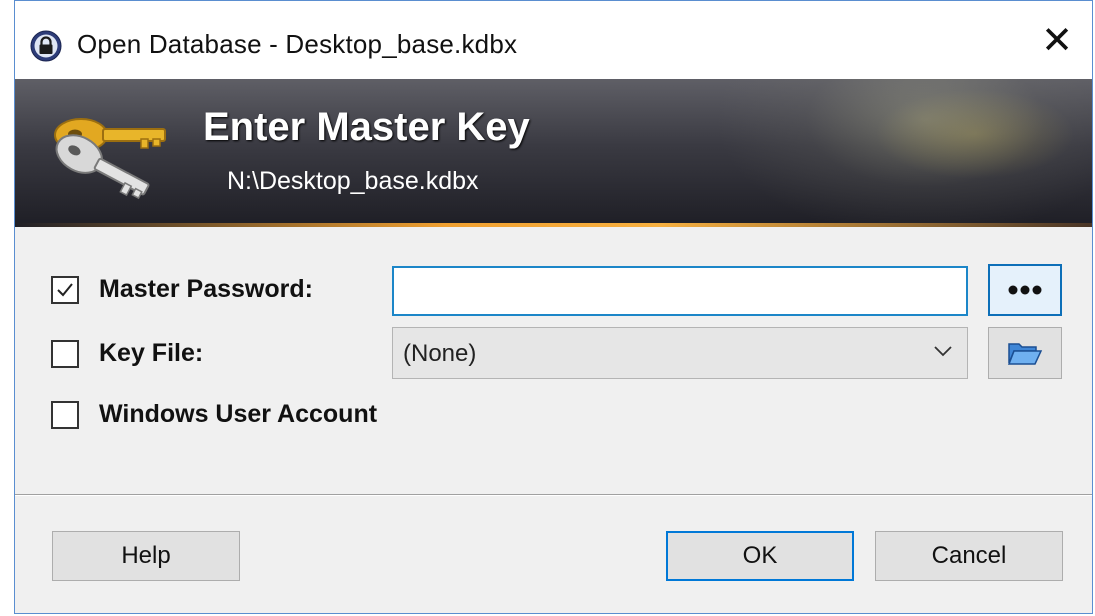 The width and height of the screenshot is (1095, 616). Describe the element at coordinates (553, 40) in the screenshot. I see `title-bar: Open Database - Desktop_base.kdbx ✕` at that location.